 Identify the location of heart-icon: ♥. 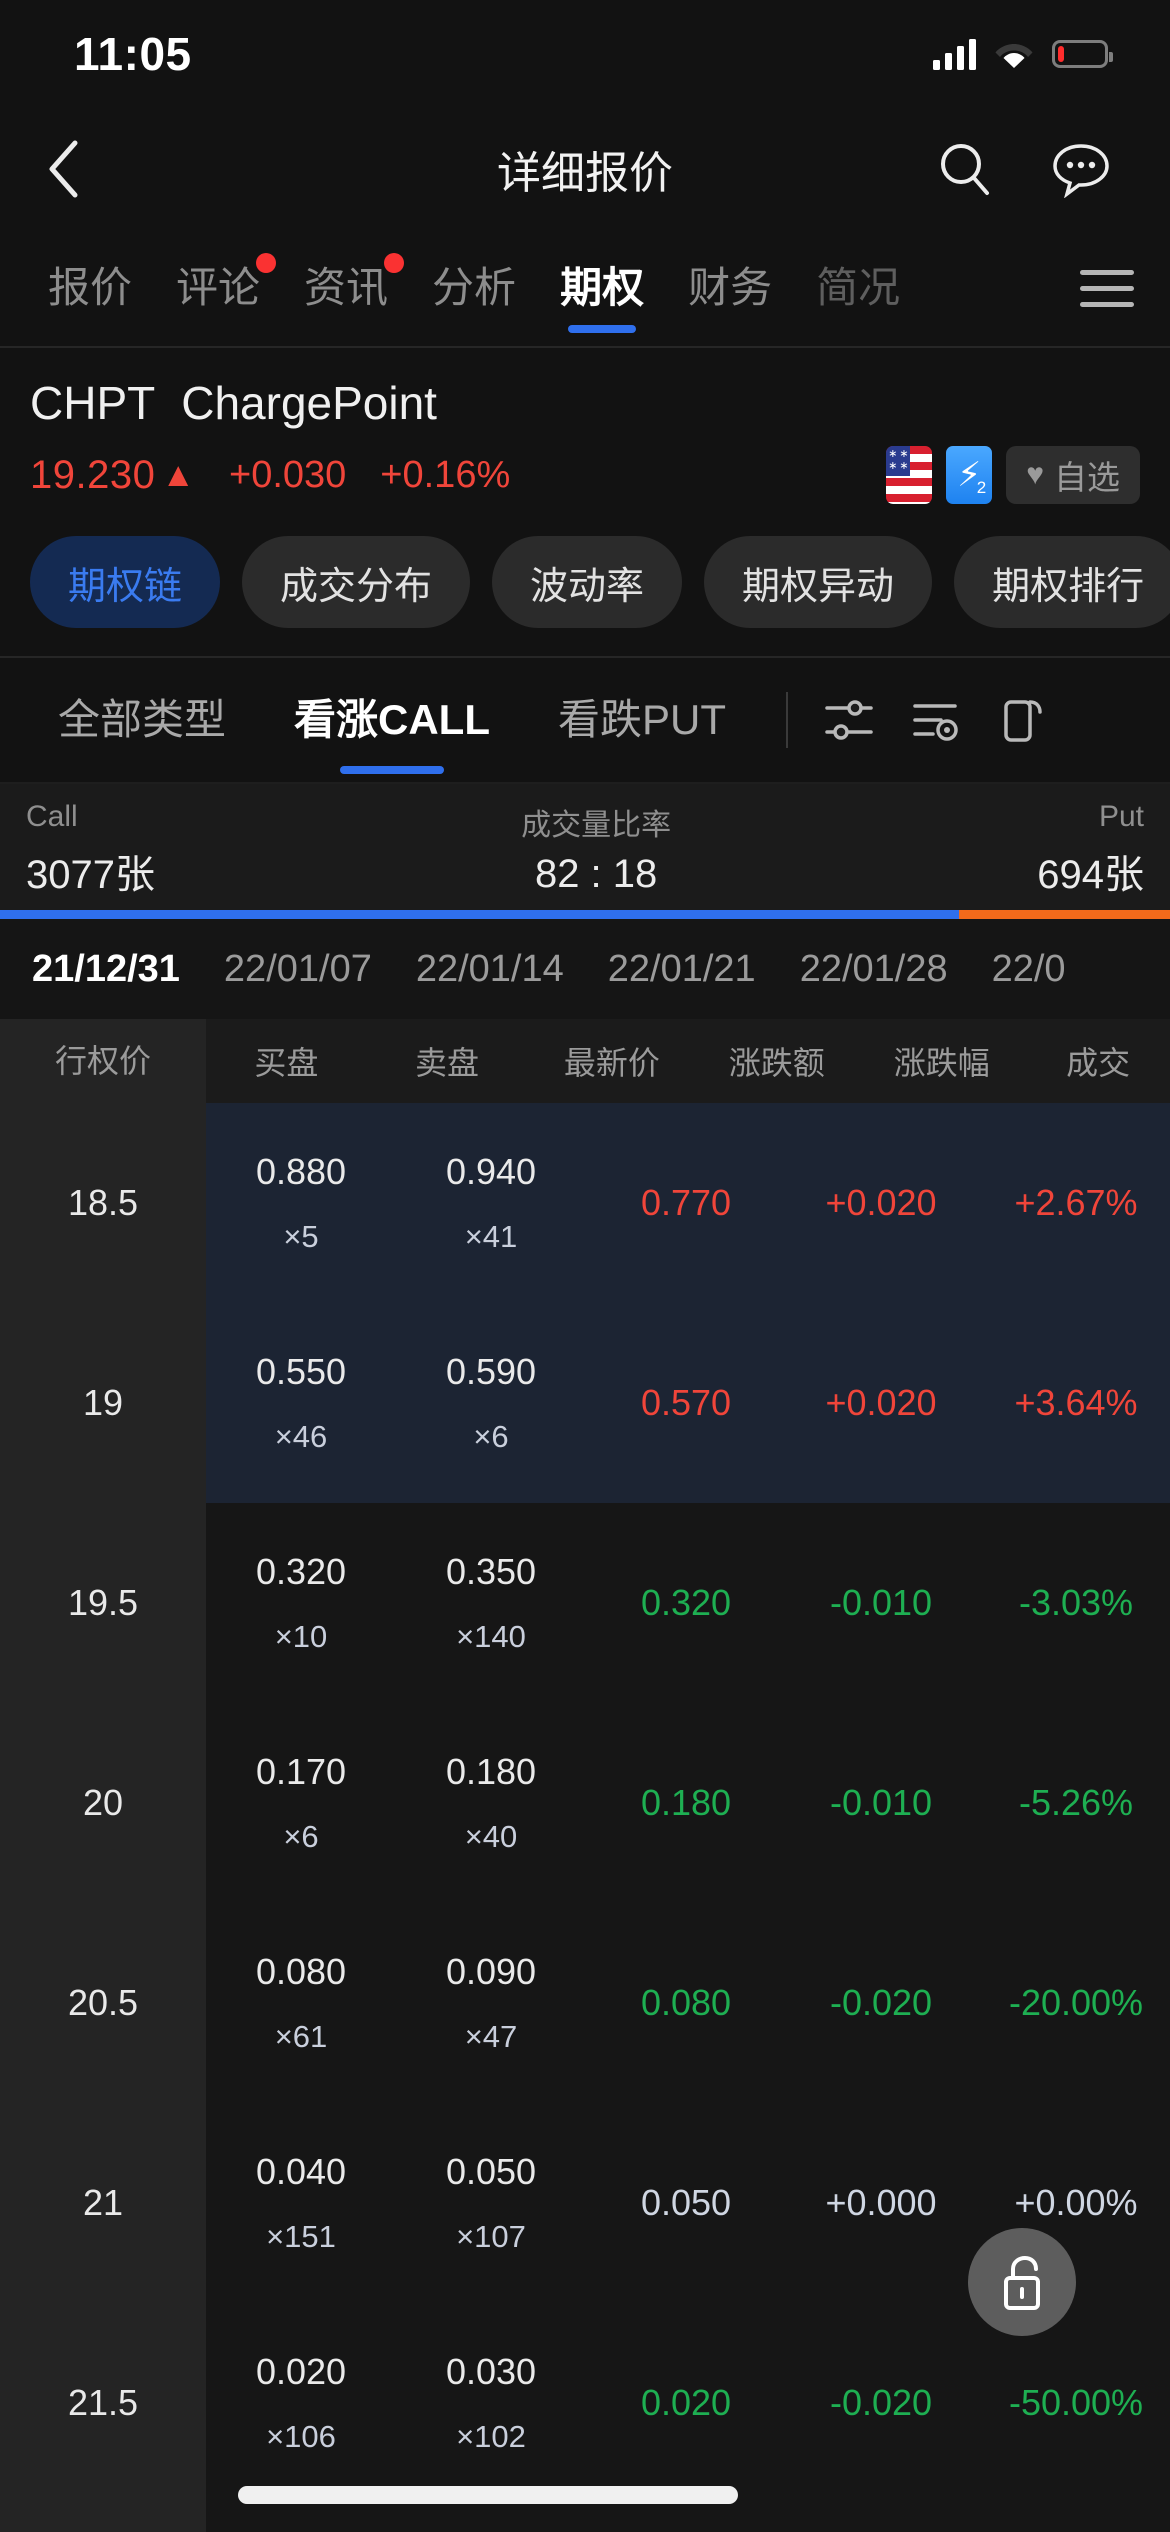
(1035, 474).